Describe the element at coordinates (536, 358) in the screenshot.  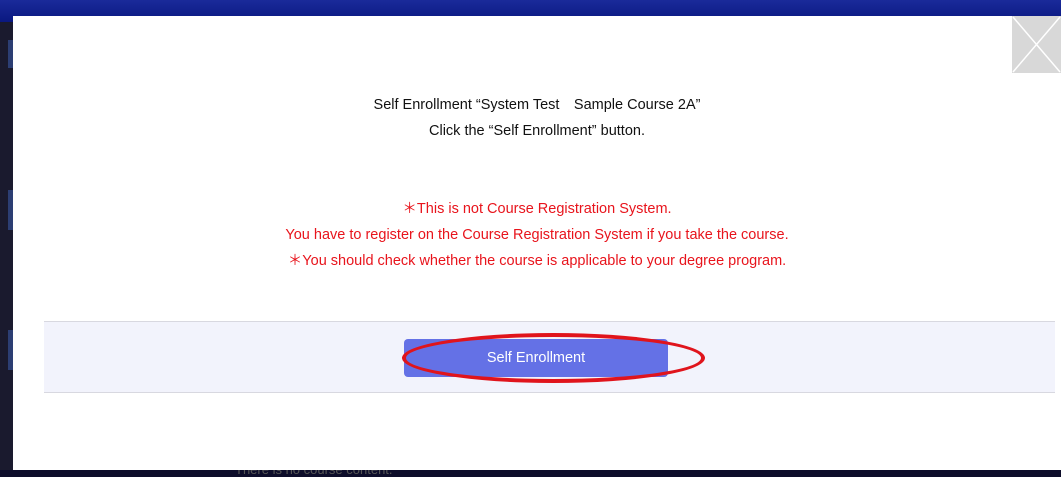
I see `self-enrollment-button: Self Enrollment` at that location.